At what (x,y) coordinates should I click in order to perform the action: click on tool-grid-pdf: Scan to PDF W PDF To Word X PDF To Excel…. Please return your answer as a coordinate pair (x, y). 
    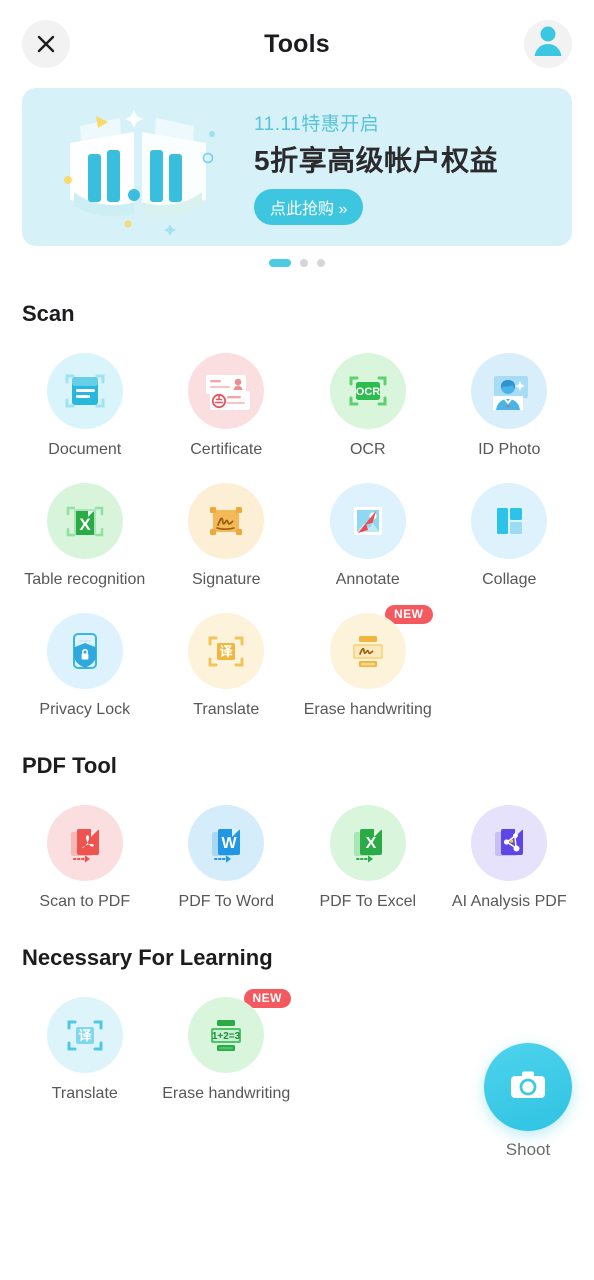
    Looking at the image, I should click on (297, 848).